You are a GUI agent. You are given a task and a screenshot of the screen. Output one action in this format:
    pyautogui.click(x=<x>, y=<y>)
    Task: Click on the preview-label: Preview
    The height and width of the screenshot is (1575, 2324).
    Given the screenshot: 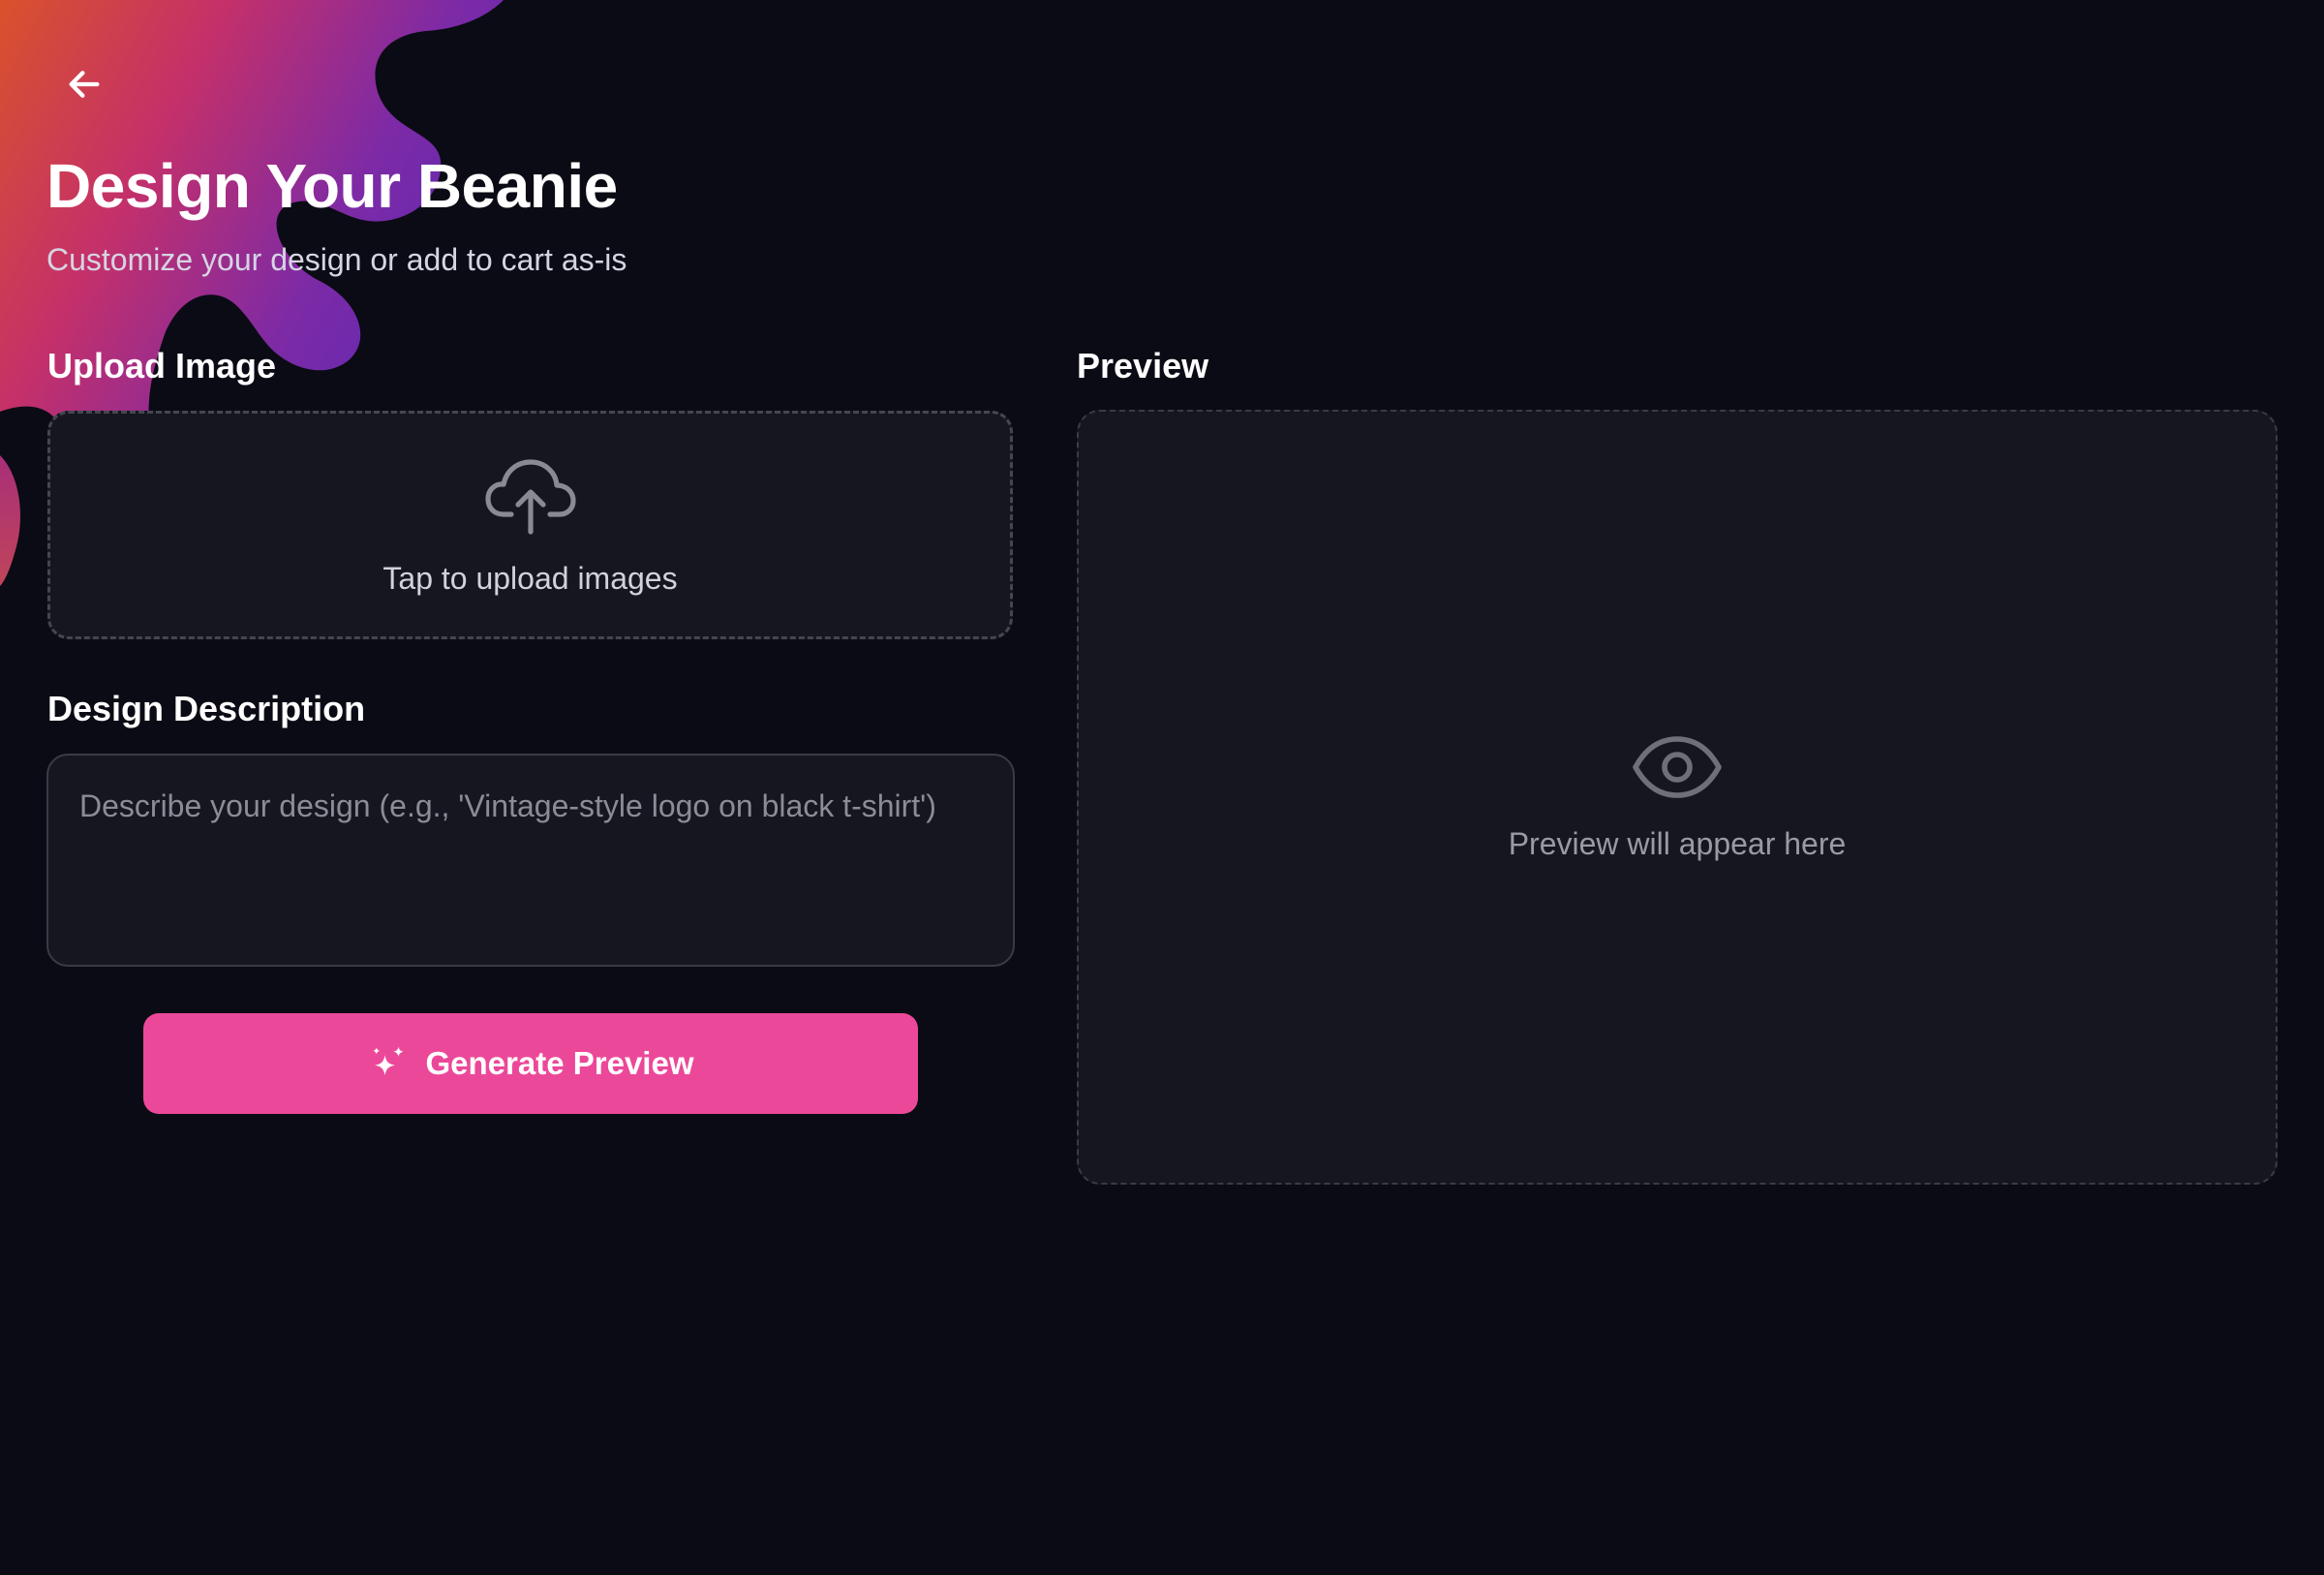 What is the action you would take?
    pyautogui.click(x=1143, y=366)
    